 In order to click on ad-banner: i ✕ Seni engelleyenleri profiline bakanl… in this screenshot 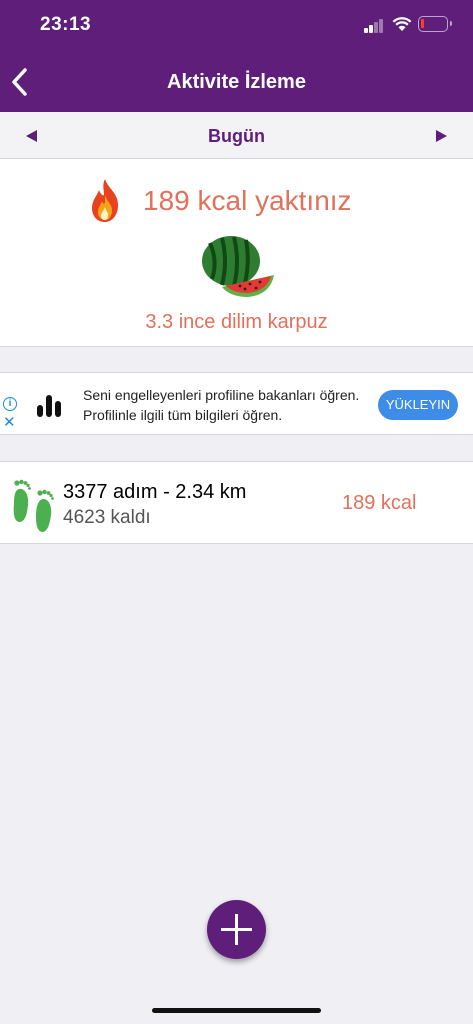, I will do `click(236, 403)`.